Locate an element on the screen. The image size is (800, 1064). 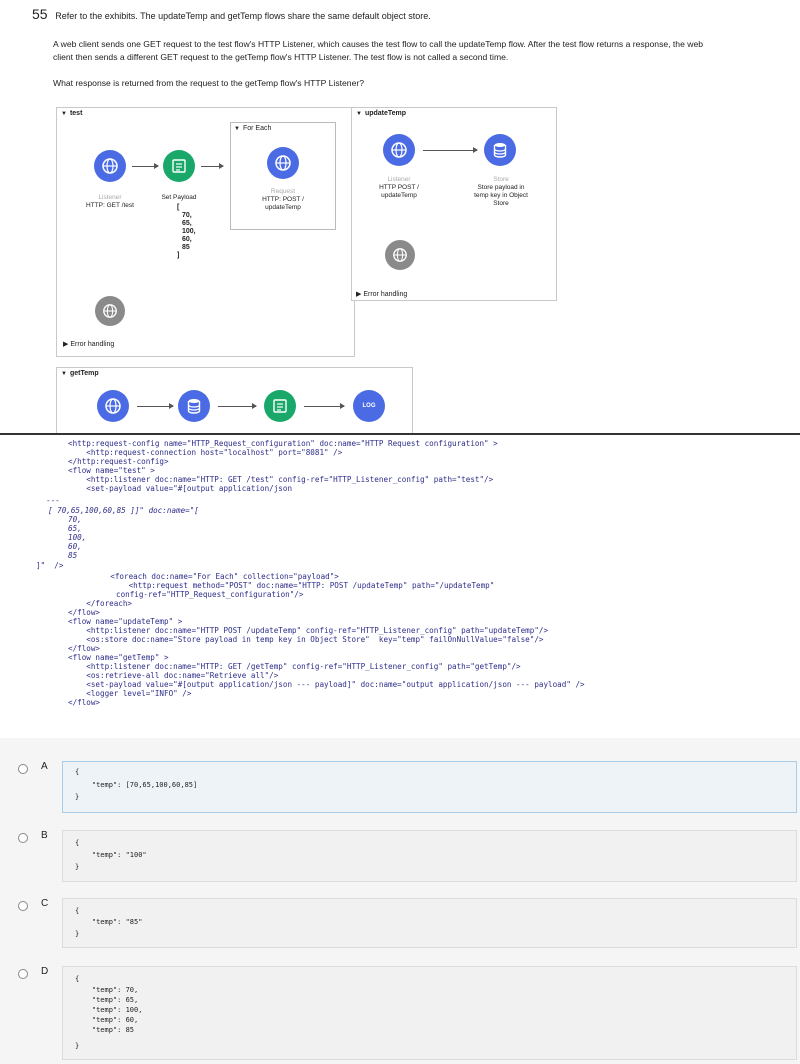
get-temp-flow-title: ▼ getTemp is located at coordinates (80, 373).